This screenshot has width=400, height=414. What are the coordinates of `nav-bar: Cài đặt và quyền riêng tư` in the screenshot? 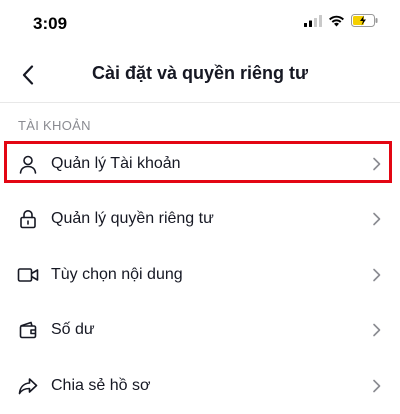 It's located at (200, 75).